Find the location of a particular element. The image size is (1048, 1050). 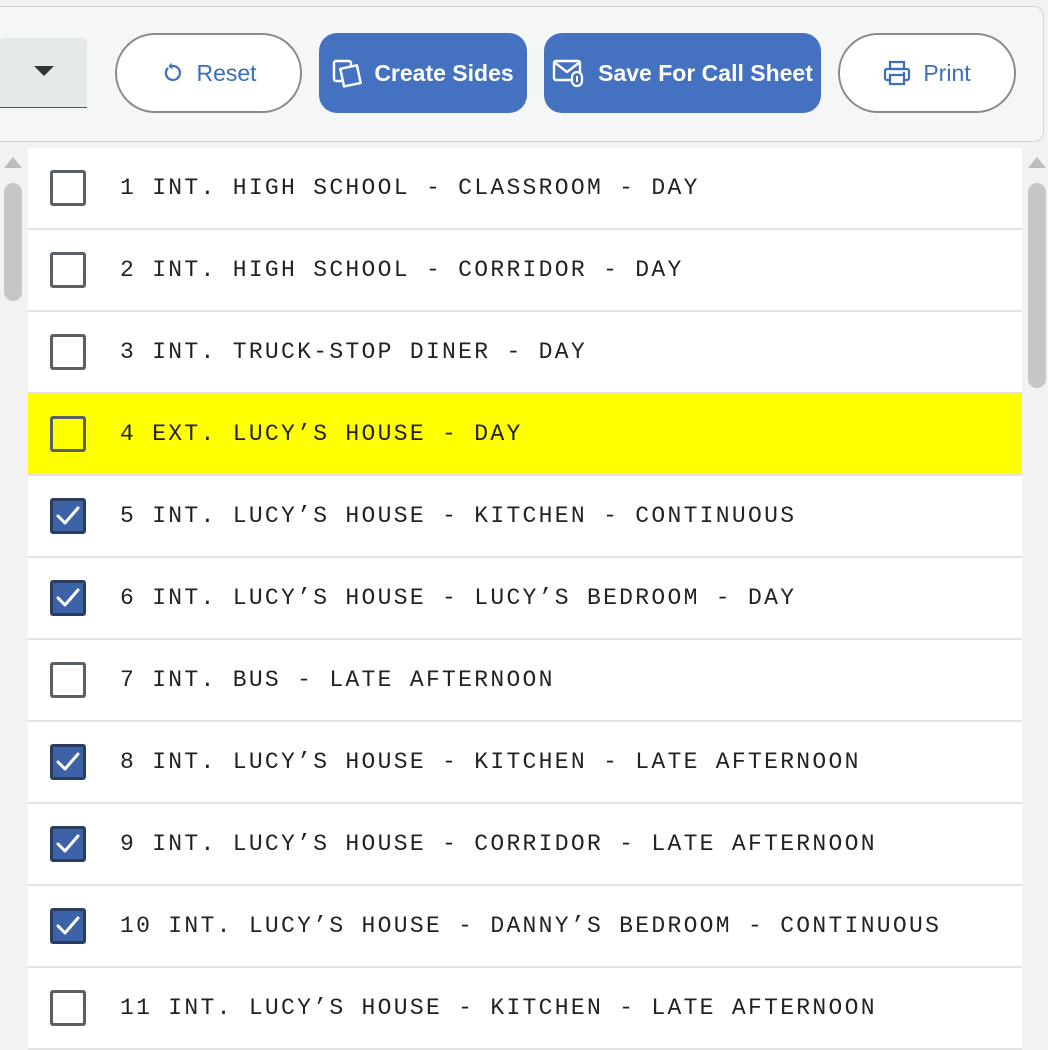

scene-row: 3 INT. TRUCK-STOP DINER - DAY is located at coordinates (525, 353).